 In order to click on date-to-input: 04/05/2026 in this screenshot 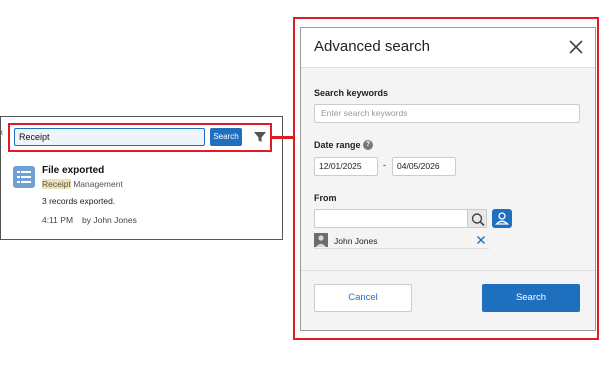, I will do `click(424, 166)`.